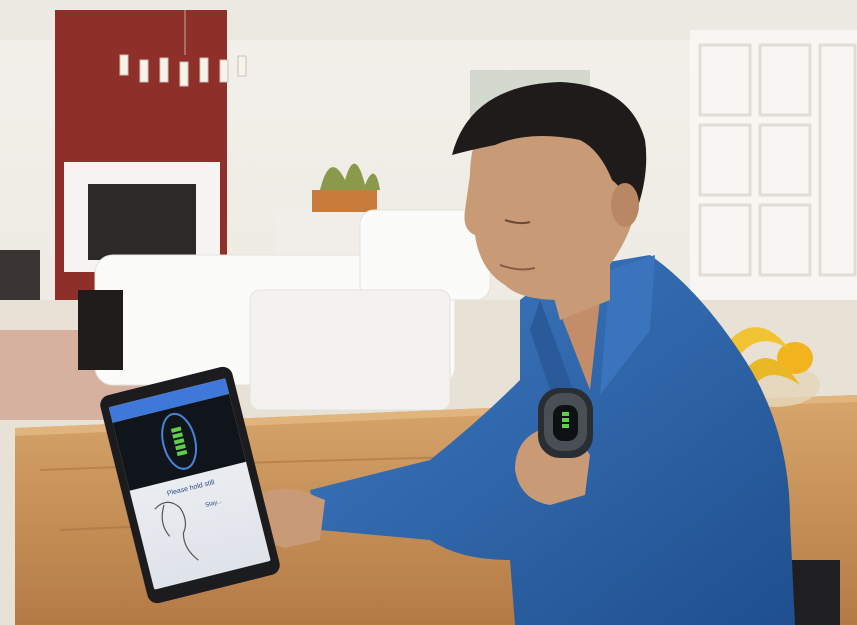 The height and width of the screenshot is (625, 857). What do you see at coordinates (100, 330) in the screenshot?
I see `side-table` at bounding box center [100, 330].